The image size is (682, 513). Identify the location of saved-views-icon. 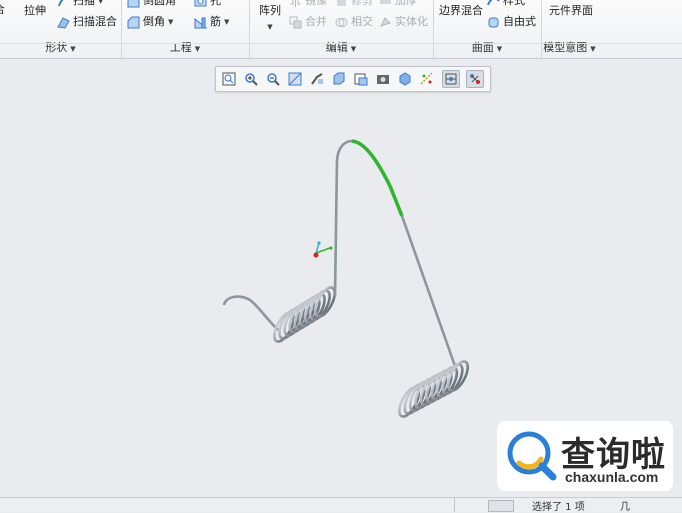
(361, 79).